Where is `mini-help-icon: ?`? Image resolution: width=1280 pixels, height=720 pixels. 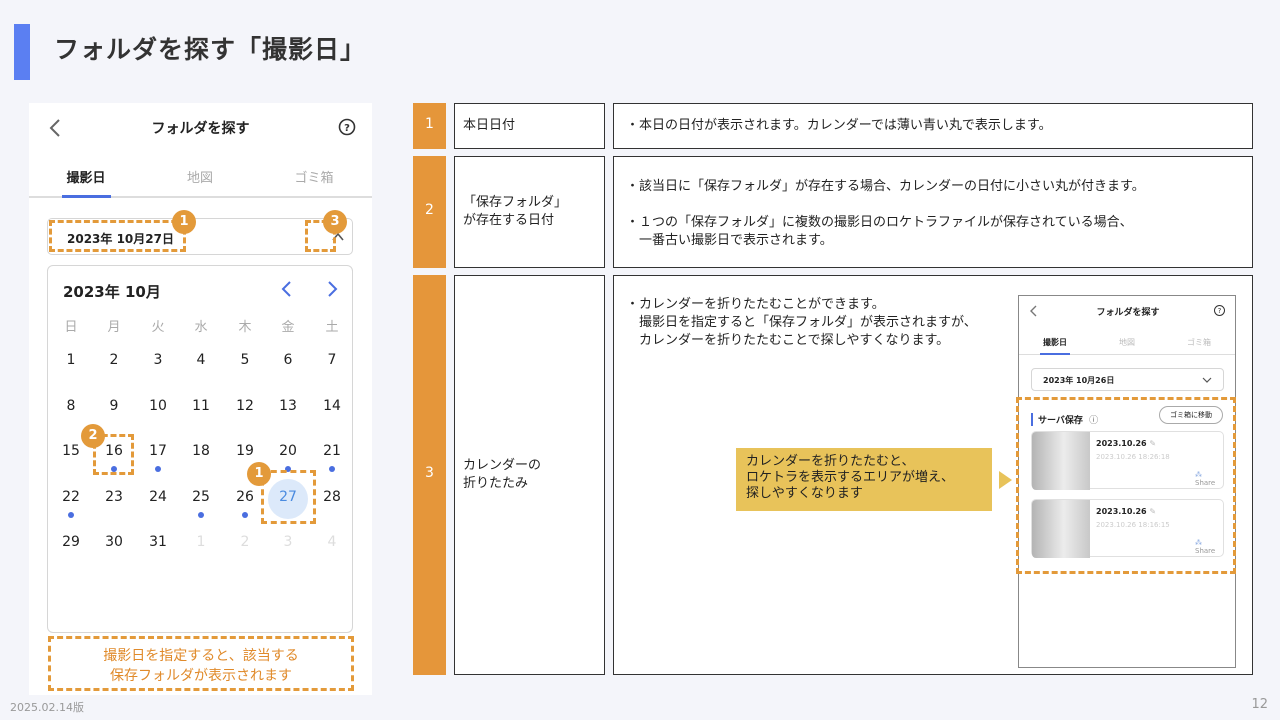 mini-help-icon: ? is located at coordinates (1219, 310).